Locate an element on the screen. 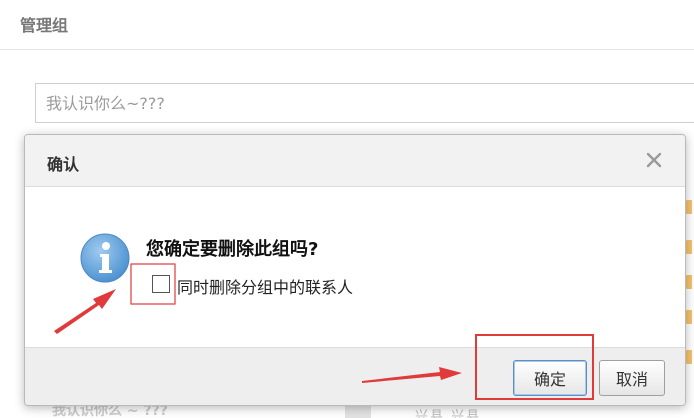 This screenshot has width=694, height=418. confirm-button: 确定 is located at coordinates (550, 378).